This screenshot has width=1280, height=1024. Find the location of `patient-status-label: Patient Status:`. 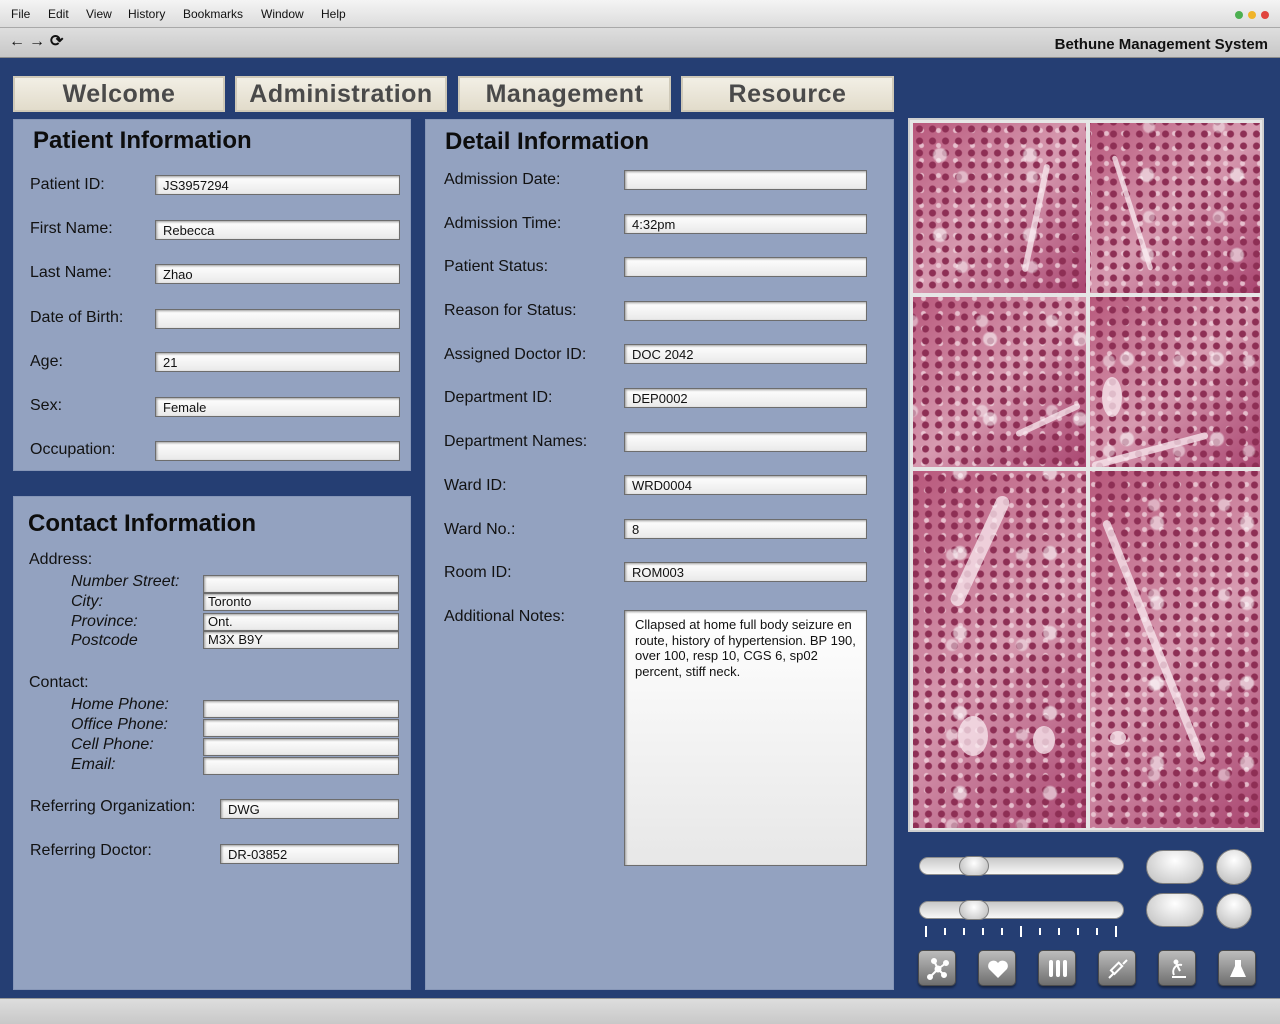

patient-status-label: Patient Status: is located at coordinates (496, 266).